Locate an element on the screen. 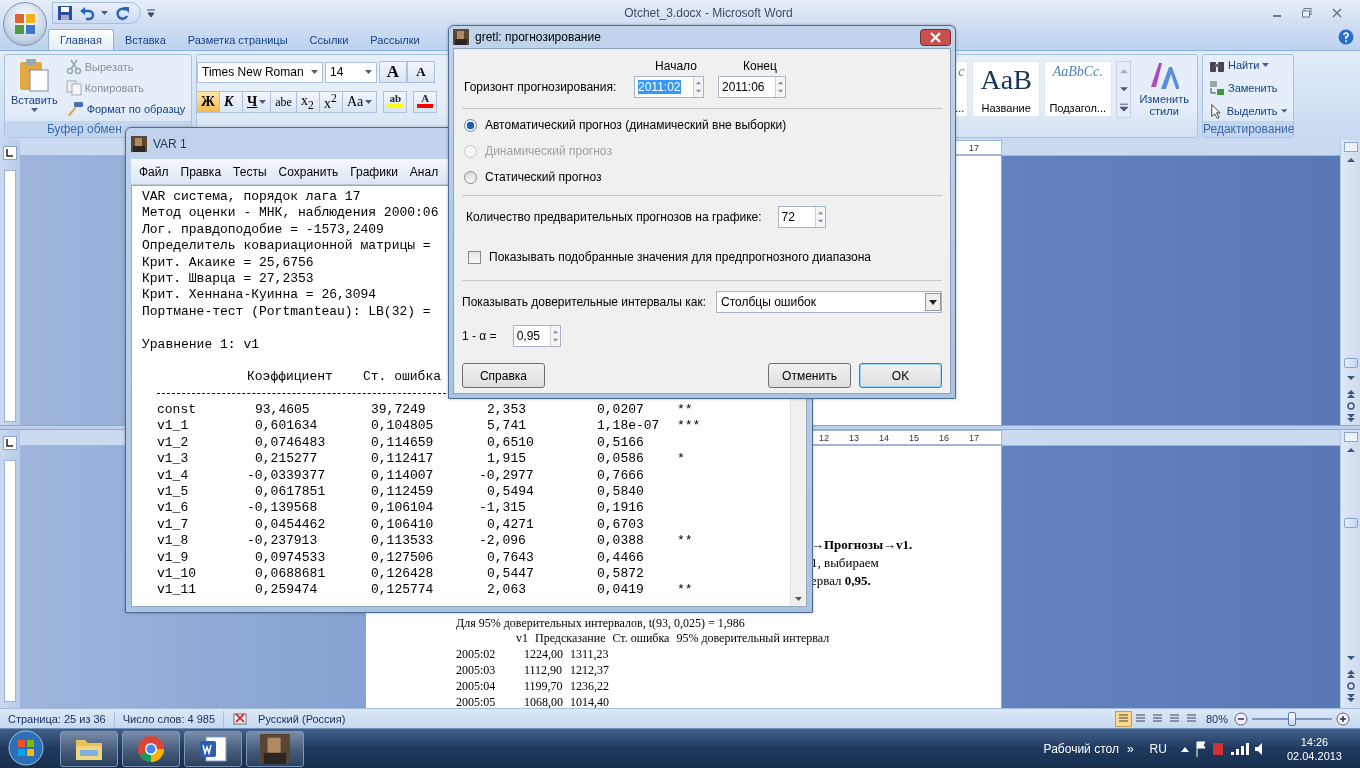 Image resolution: width=1360 pixels, height=768 pixels. help-icon is located at coordinates (1346, 36).